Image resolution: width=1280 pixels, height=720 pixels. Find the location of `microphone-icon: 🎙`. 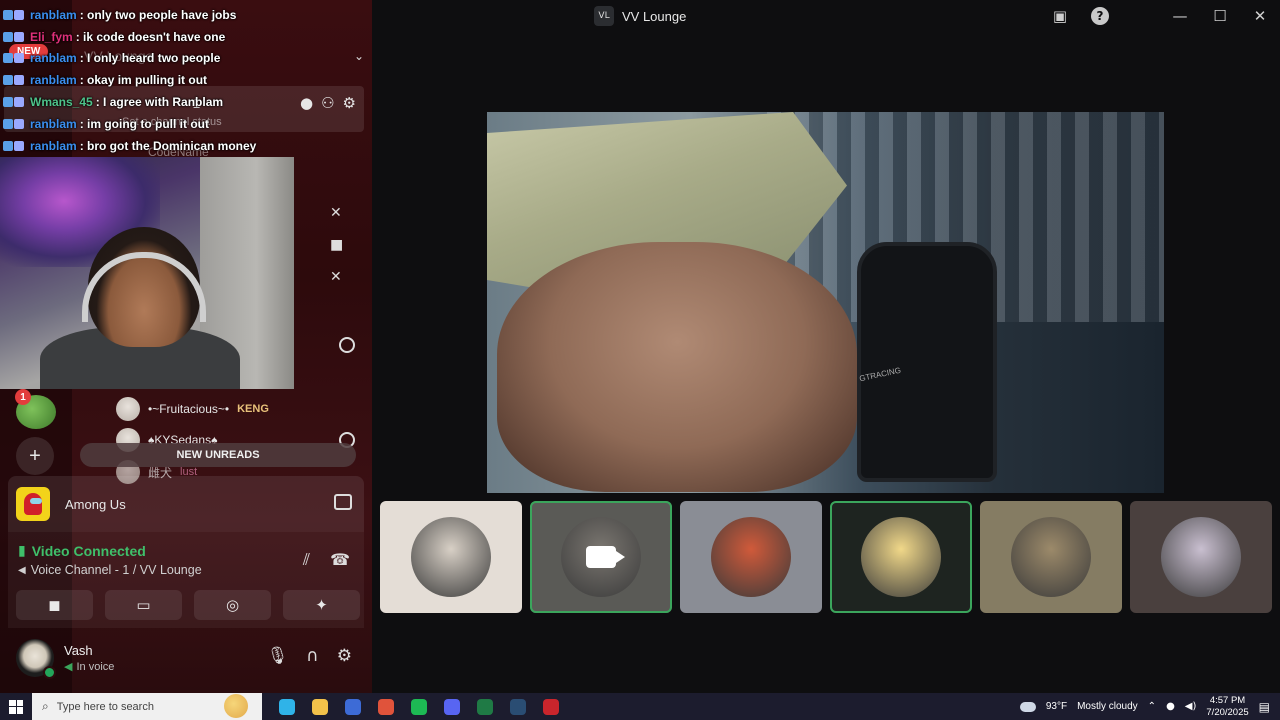

microphone-icon: 🎙 is located at coordinates (278, 656).